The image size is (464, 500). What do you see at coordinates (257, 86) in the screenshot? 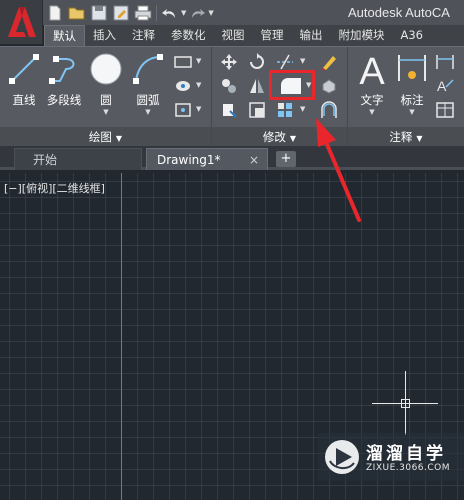
I see `mirror-icon` at bounding box center [257, 86].